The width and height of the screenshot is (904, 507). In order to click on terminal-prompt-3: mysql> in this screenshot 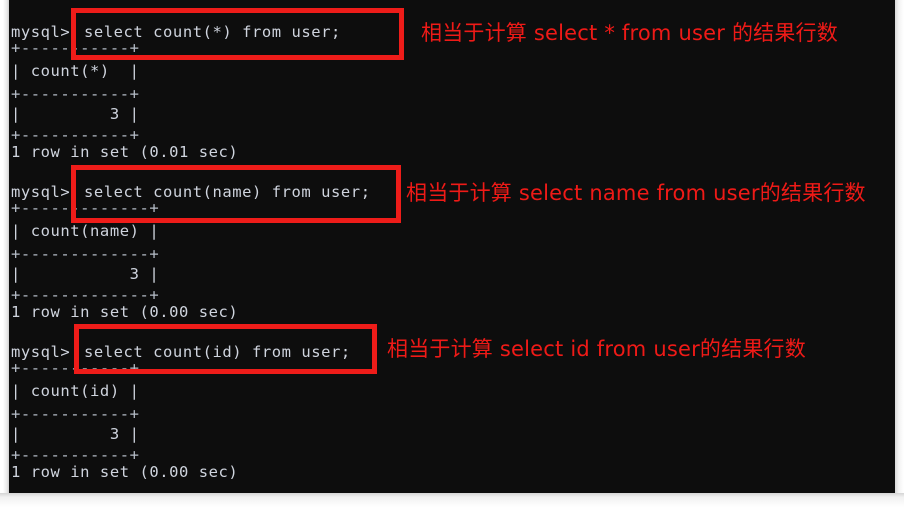, I will do `click(41, 352)`.